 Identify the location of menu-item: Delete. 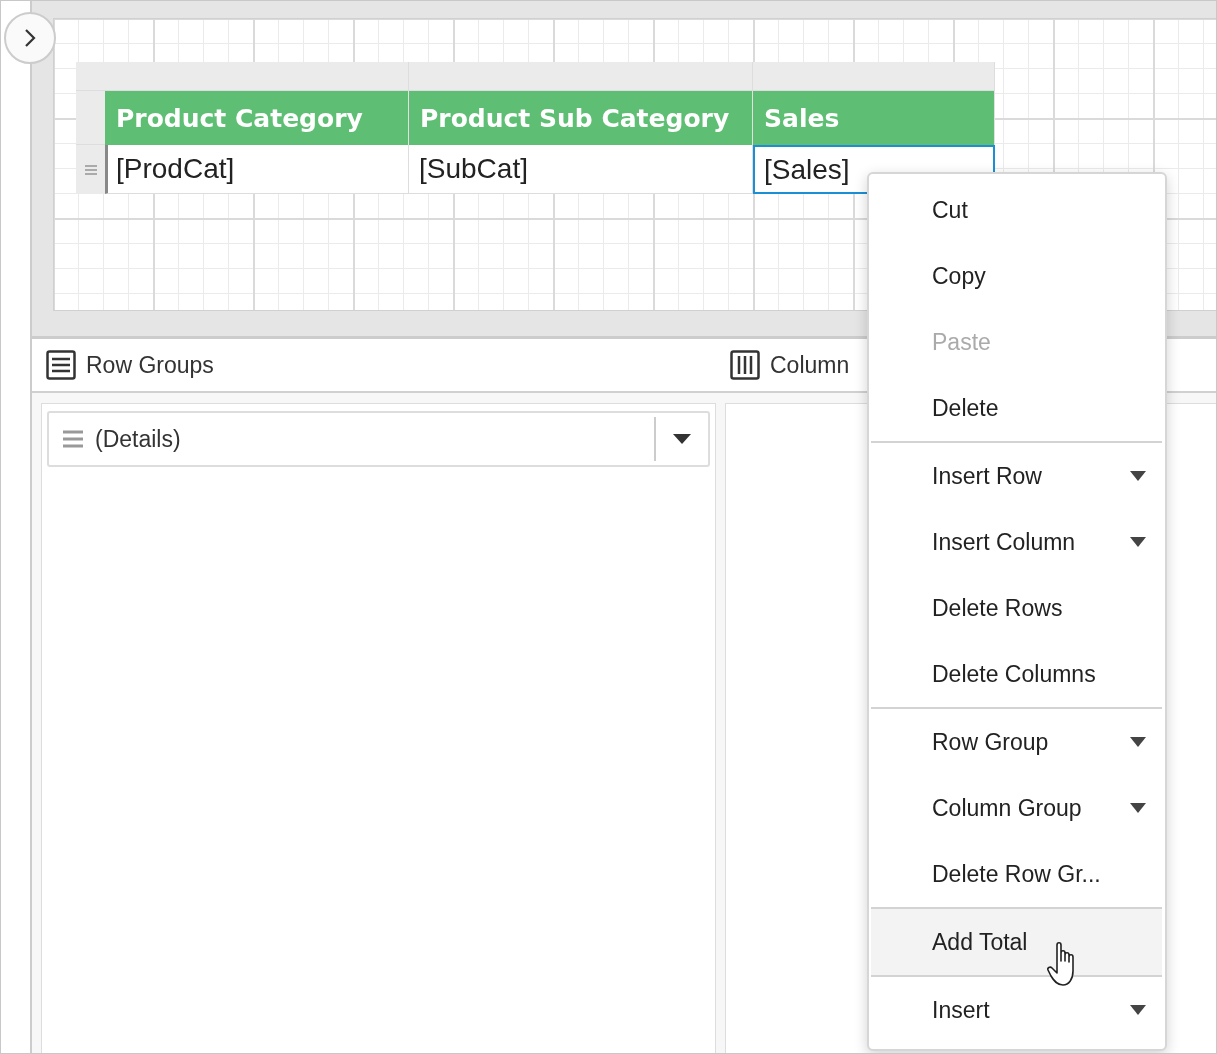
(1016, 408).